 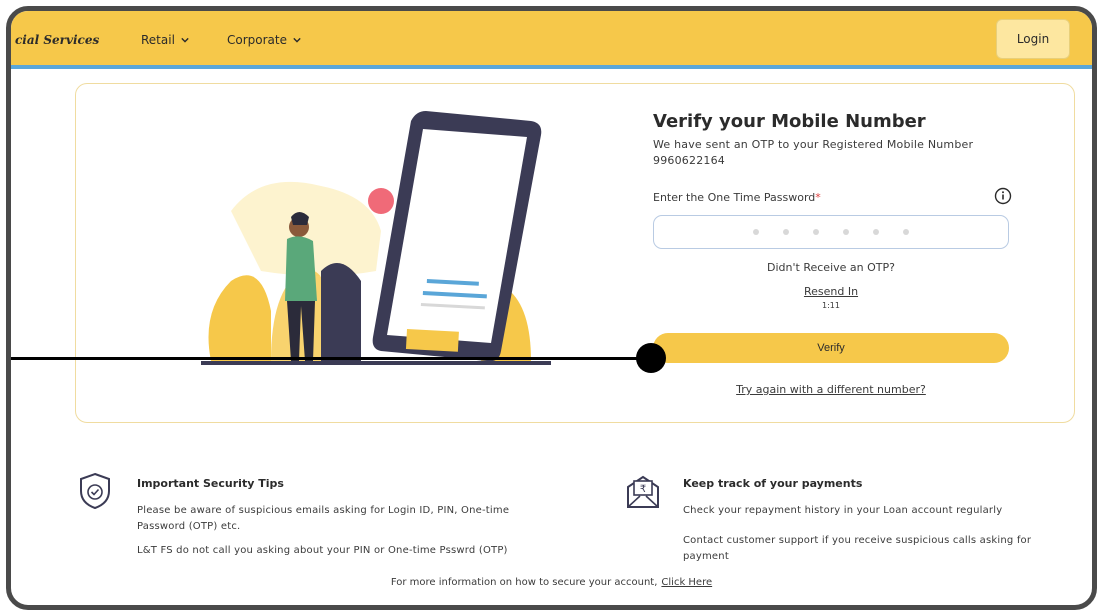 I want to click on info-icon, so click(x=1003, y=196).